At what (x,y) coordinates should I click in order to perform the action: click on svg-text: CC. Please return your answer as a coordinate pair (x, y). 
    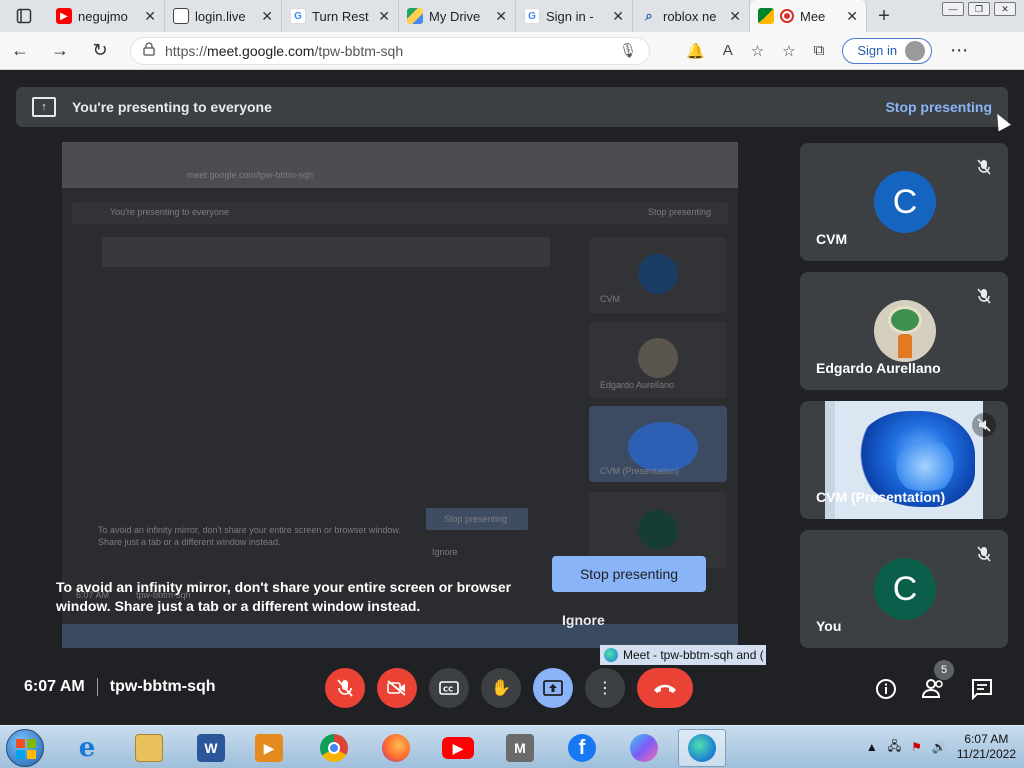
    Looking at the image, I should click on (448, 690).